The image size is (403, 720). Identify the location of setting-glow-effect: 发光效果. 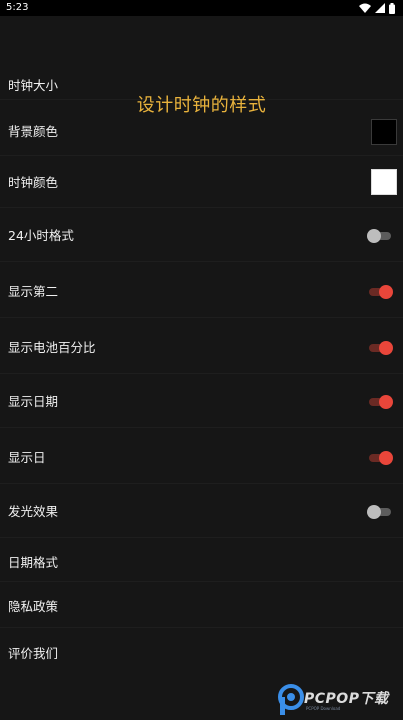
(201, 511).